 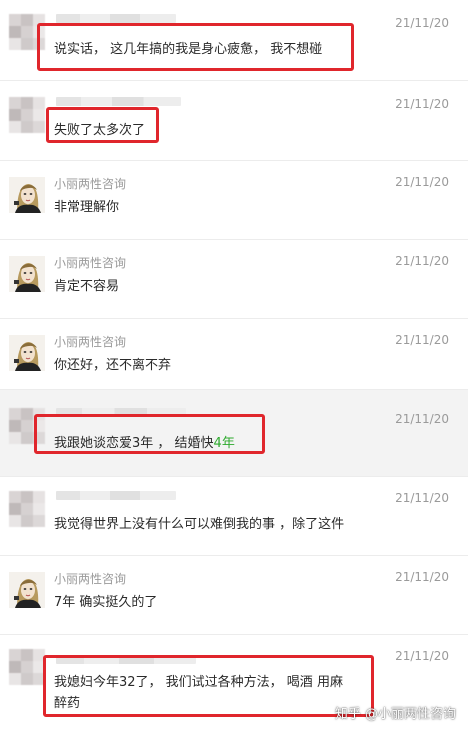 I want to click on message-item: 21/11/20 失败了太多次了, so click(x=234, y=121).